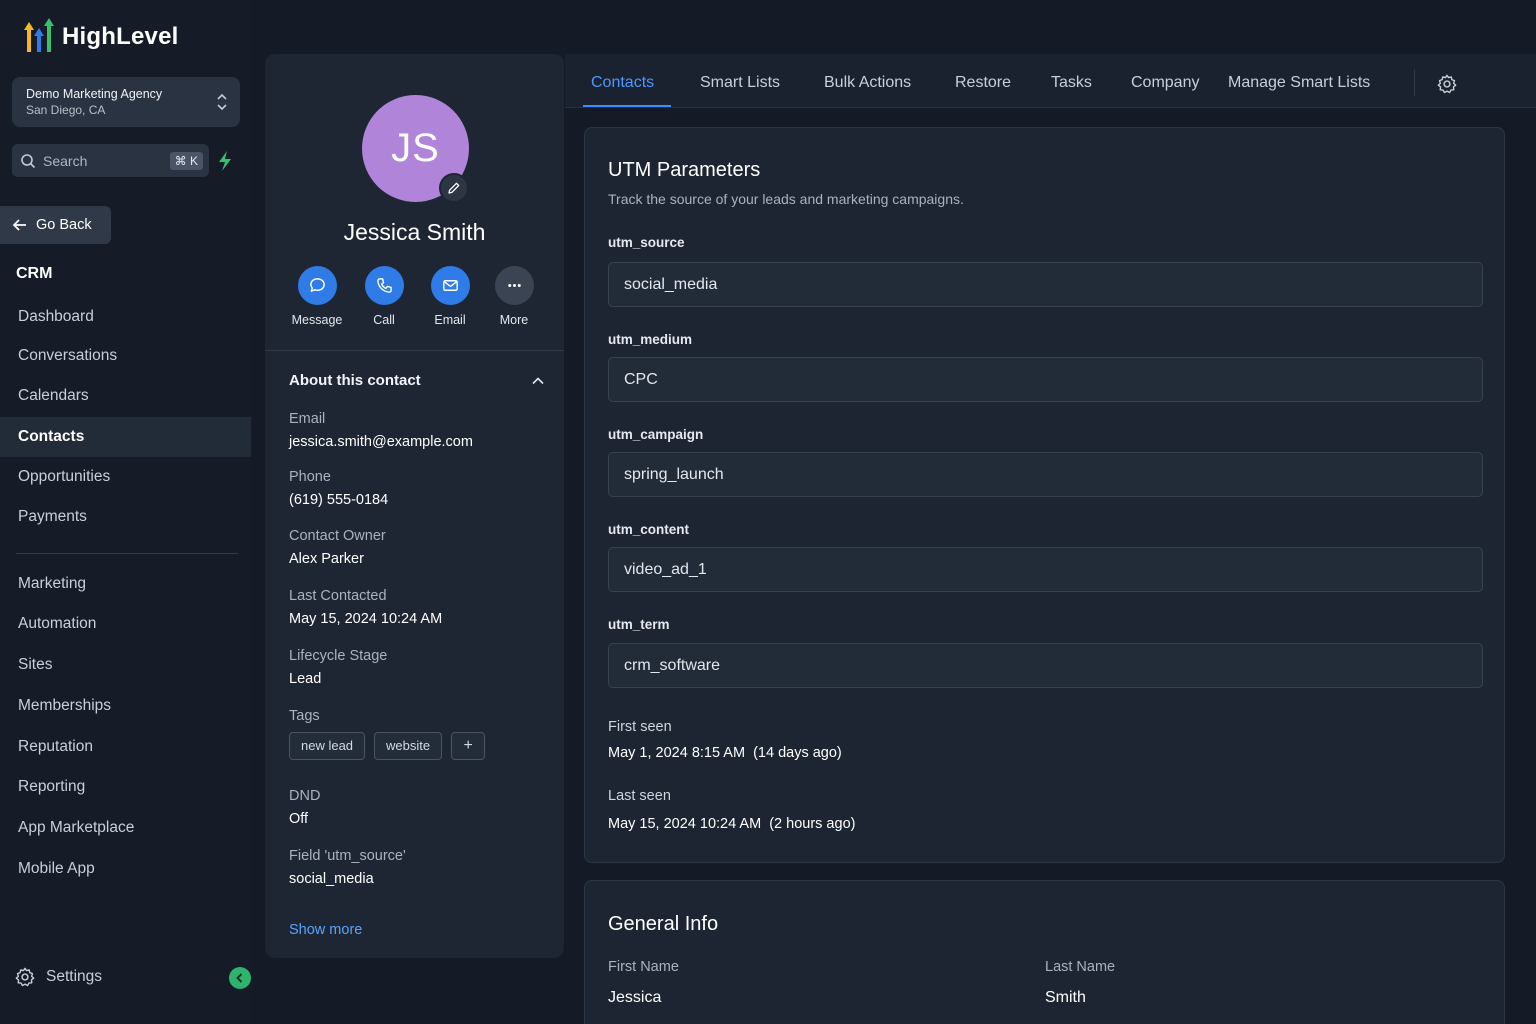 The image size is (1536, 1024). I want to click on edit-avatar-button, so click(454, 188).